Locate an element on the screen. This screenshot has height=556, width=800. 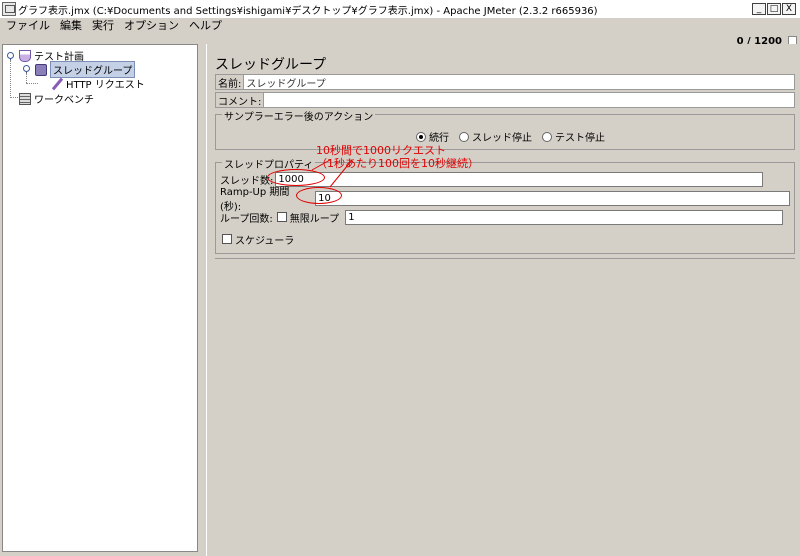
group-title: サンプラーエラー後のアクション is located at coordinates (299, 115).